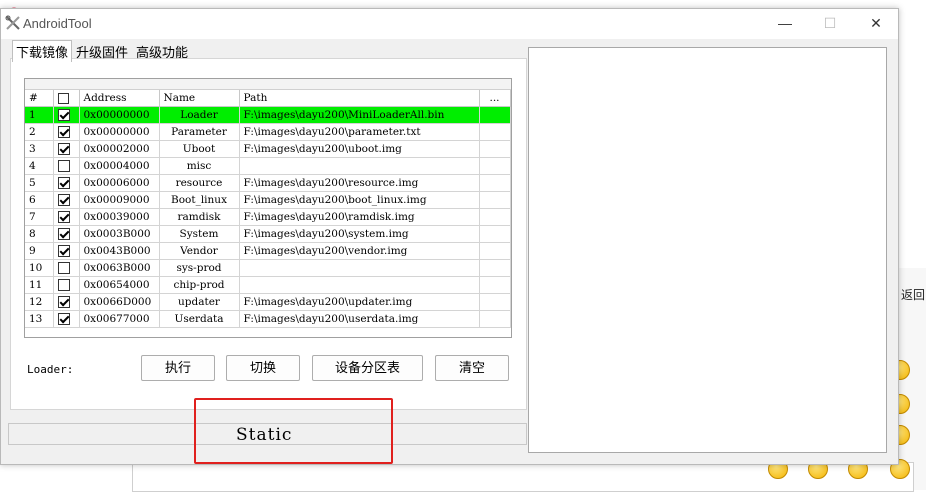 The image size is (926, 492). I want to click on title-bar: AndroidTool — ☐ ✕, so click(449, 24).